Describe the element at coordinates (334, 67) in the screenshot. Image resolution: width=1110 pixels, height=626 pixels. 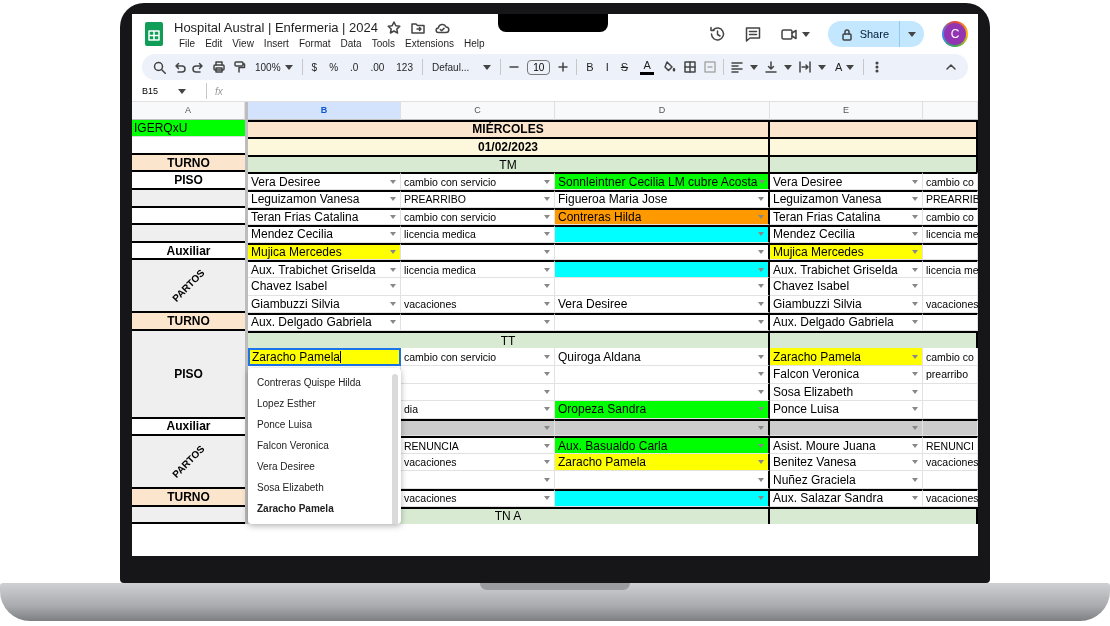
I see `percent-button: %` at that location.